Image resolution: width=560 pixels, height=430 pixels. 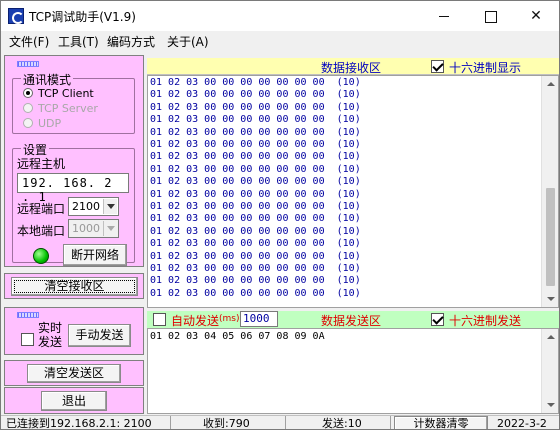 I want to click on receive-header: 数据接收区 十六进制显示, so click(x=353, y=66).